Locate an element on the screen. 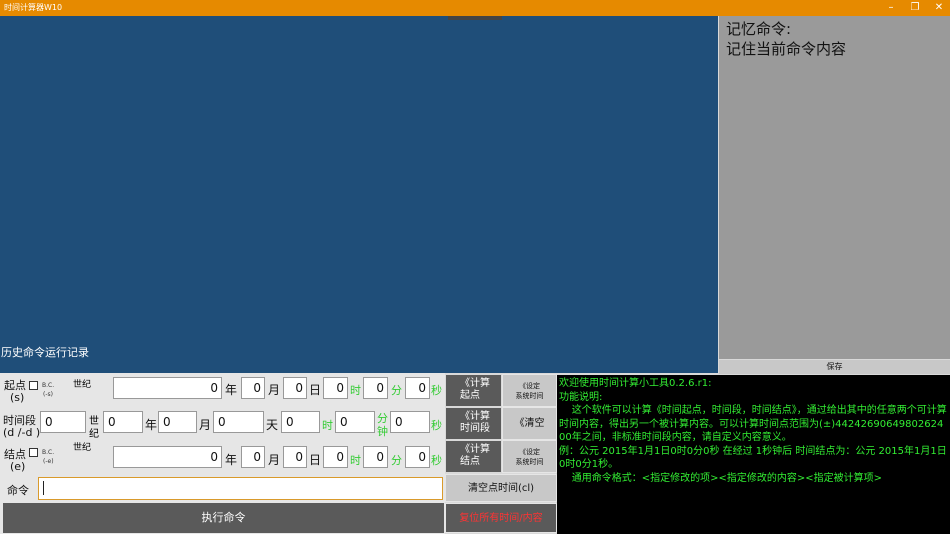 Image resolution: width=950 pixels, height=534 pixels. set-sys-2-label-b: 系统时间 is located at coordinates (529, 462).